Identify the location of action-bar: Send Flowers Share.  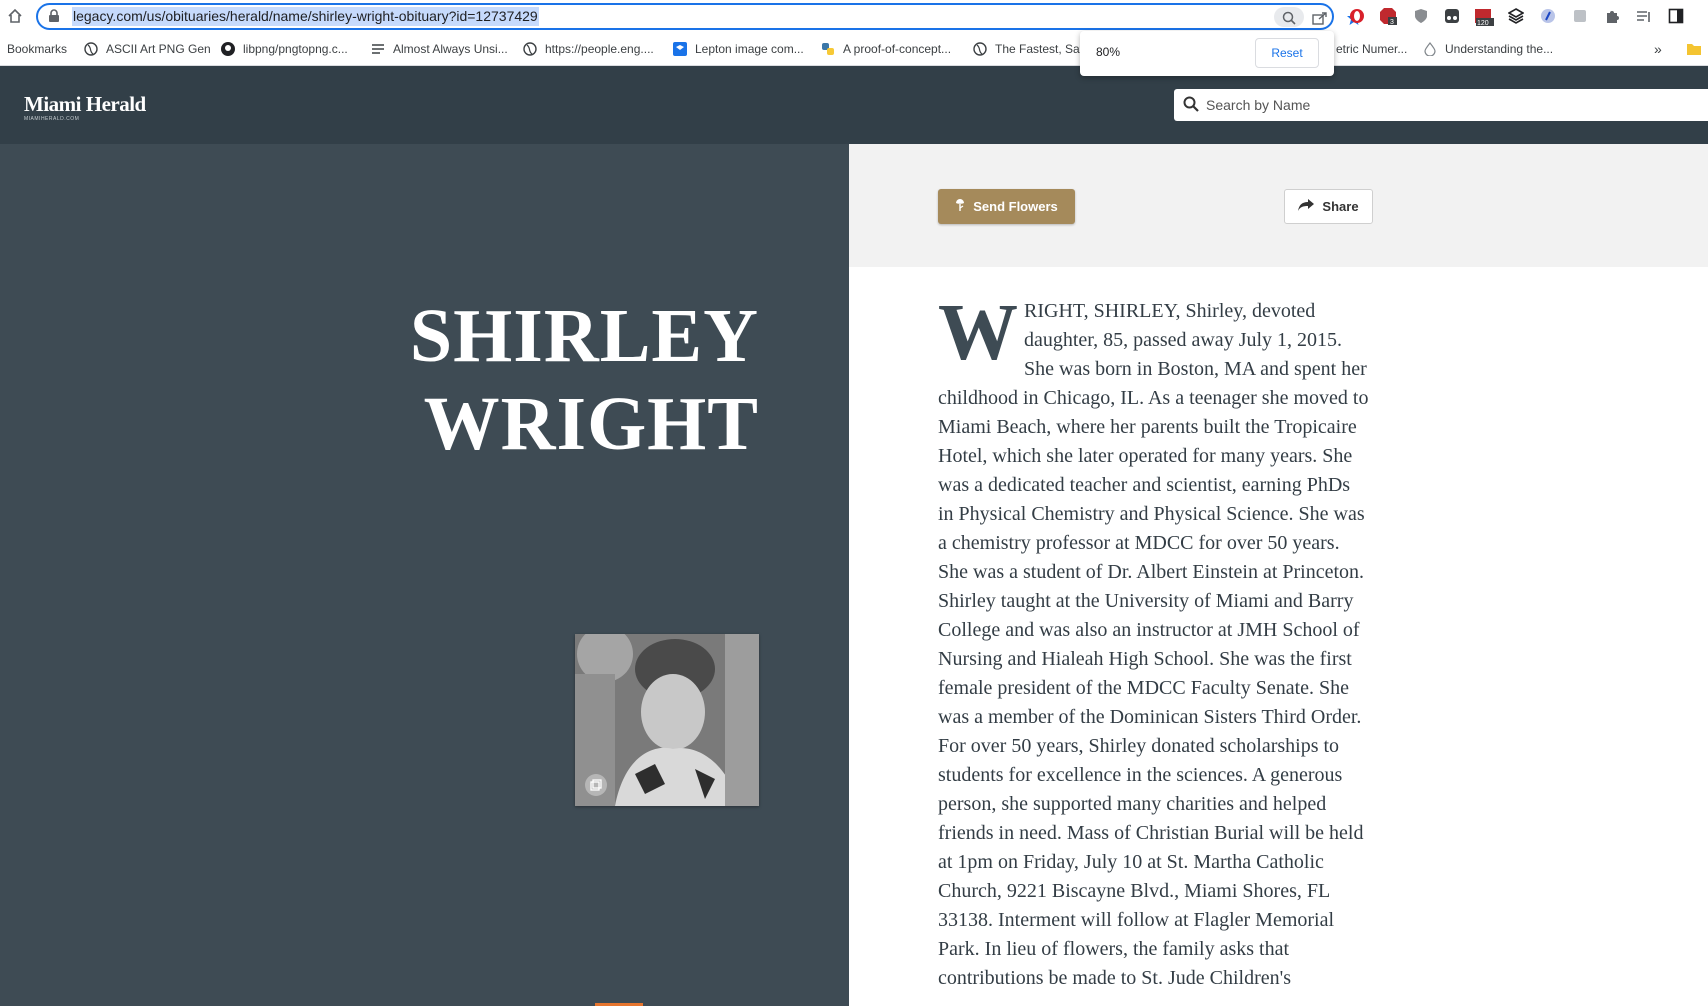
(1278, 205).